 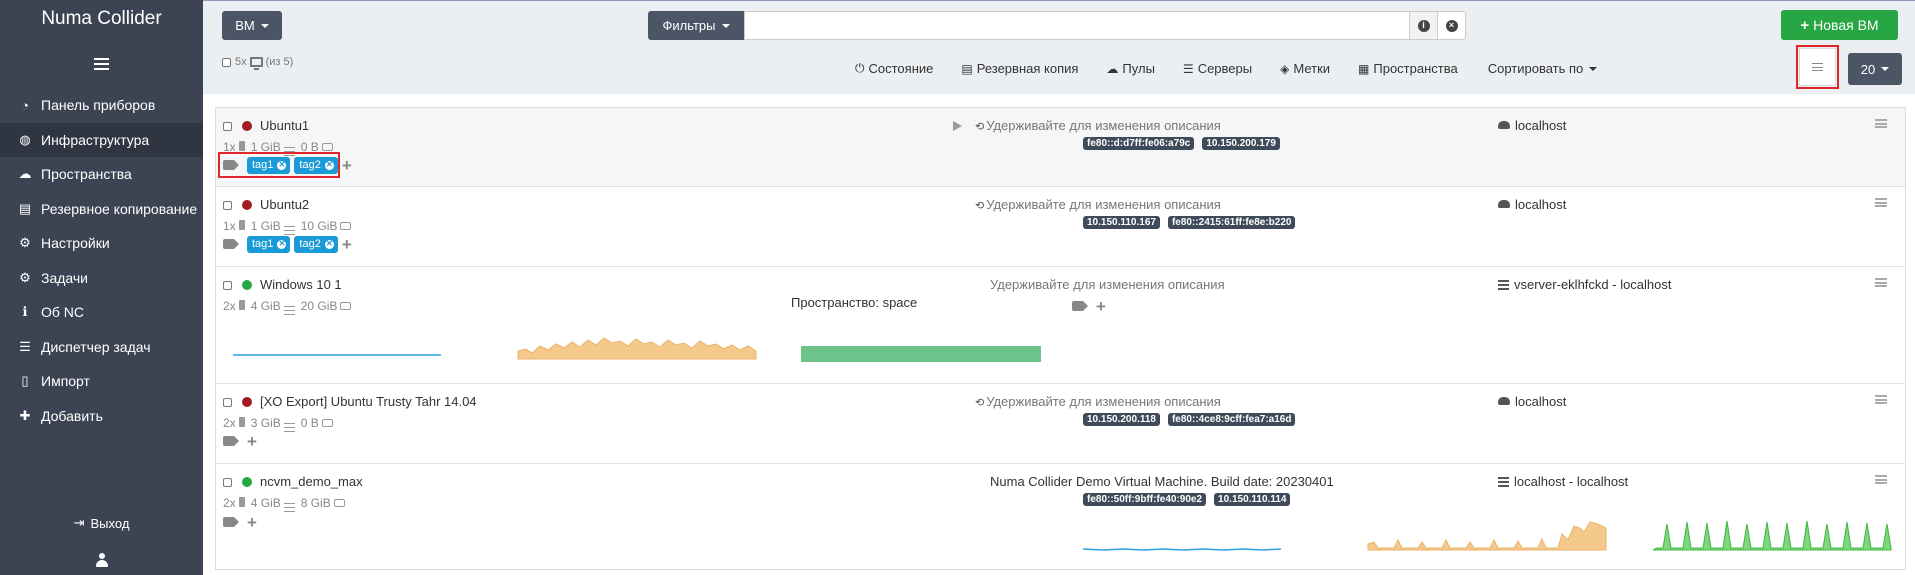 I want to click on logout-label: Выход, so click(x=110, y=523).